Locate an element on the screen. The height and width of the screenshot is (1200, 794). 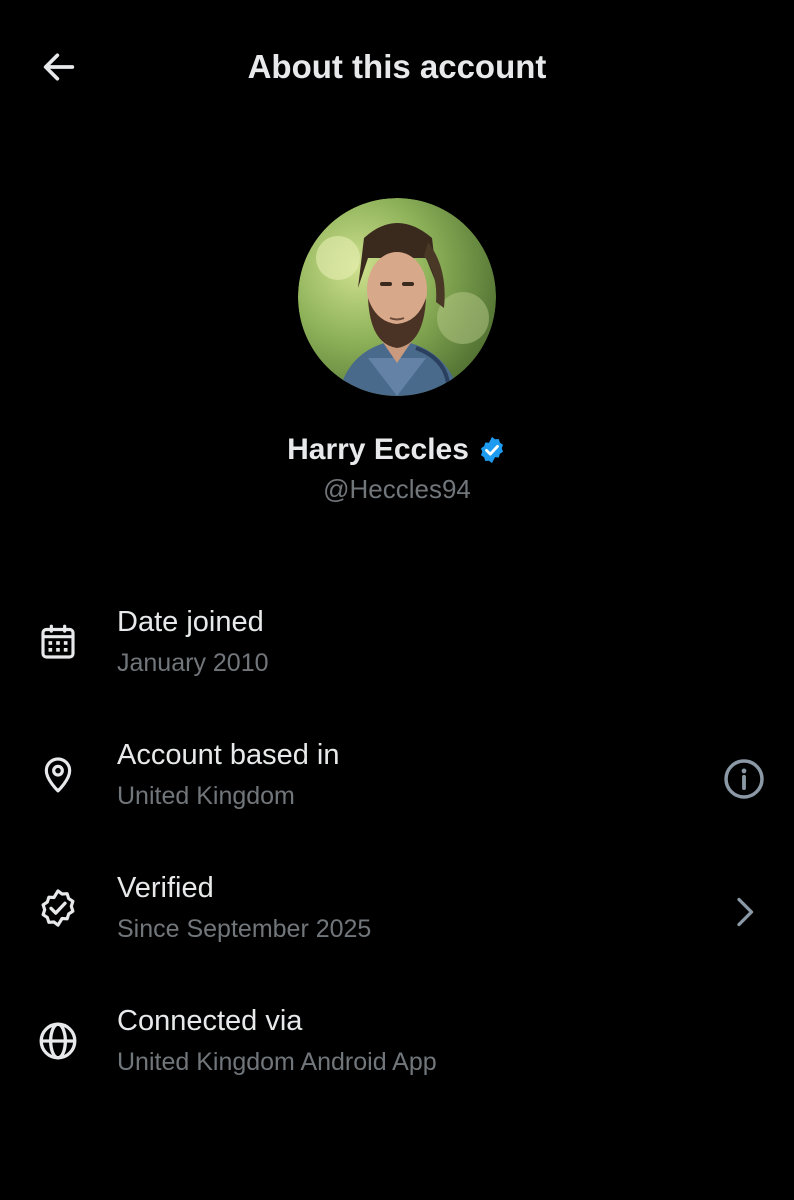
detail-title: Connected via is located at coordinates (210, 1021).